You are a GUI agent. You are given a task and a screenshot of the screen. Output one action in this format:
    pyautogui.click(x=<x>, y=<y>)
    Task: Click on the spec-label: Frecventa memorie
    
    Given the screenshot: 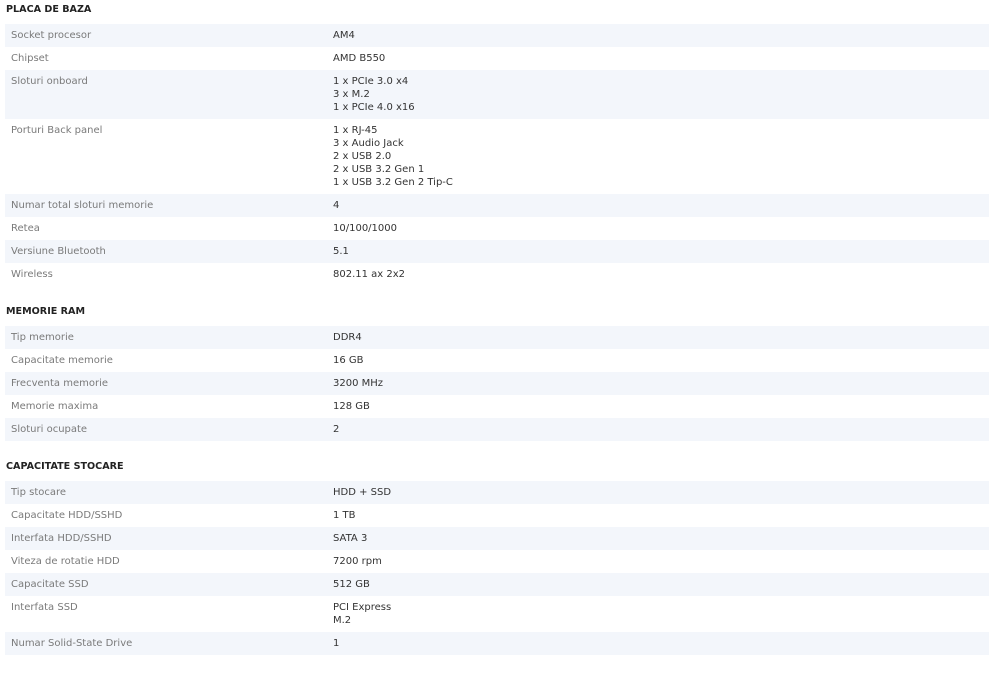 What is the action you would take?
    pyautogui.click(x=59, y=383)
    